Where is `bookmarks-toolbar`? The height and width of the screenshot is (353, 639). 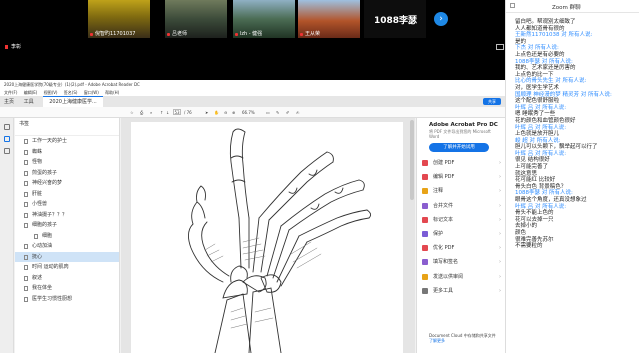
bookmarks-toolbar is located at coordinates (67, 132).